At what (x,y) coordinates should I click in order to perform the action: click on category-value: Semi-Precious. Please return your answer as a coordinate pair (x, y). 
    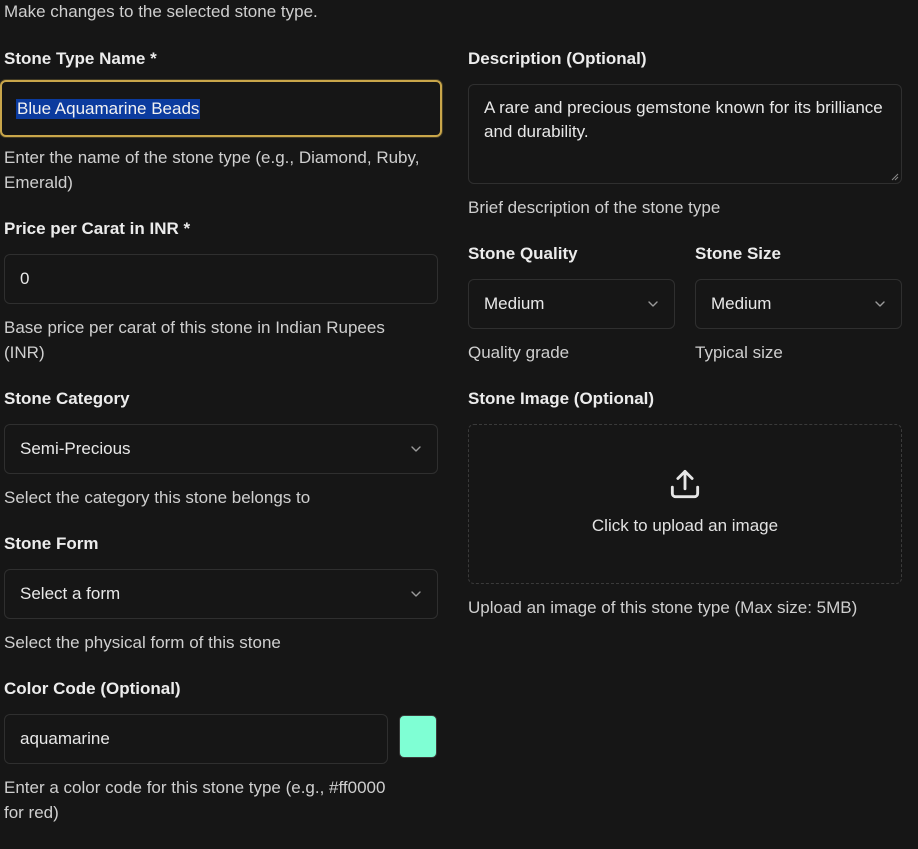
    Looking at the image, I should click on (75, 448).